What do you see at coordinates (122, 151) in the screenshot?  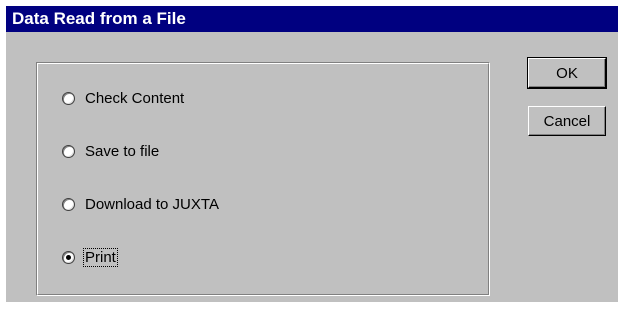 I see `option-label: Save to file` at bounding box center [122, 151].